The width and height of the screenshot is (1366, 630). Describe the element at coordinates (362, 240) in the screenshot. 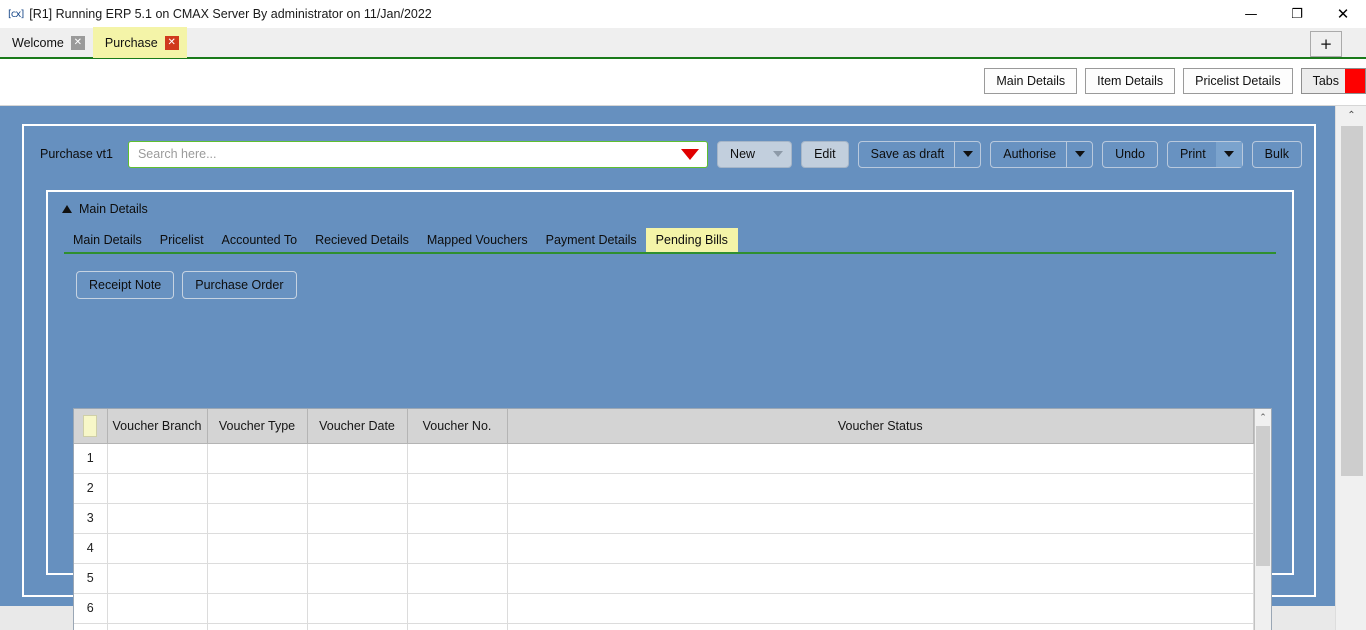

I see `subtab-recieved-details: Recieved Details` at that location.